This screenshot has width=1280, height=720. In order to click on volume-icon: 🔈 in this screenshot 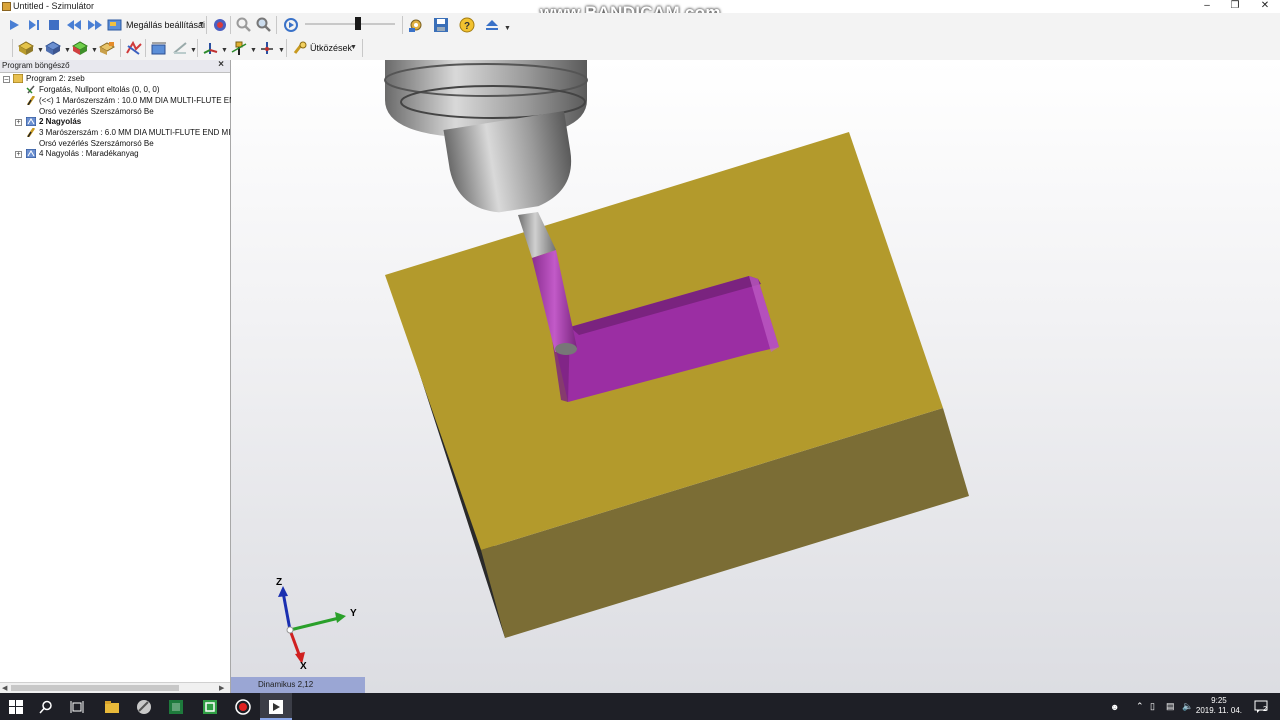, I will do `click(1187, 706)`.